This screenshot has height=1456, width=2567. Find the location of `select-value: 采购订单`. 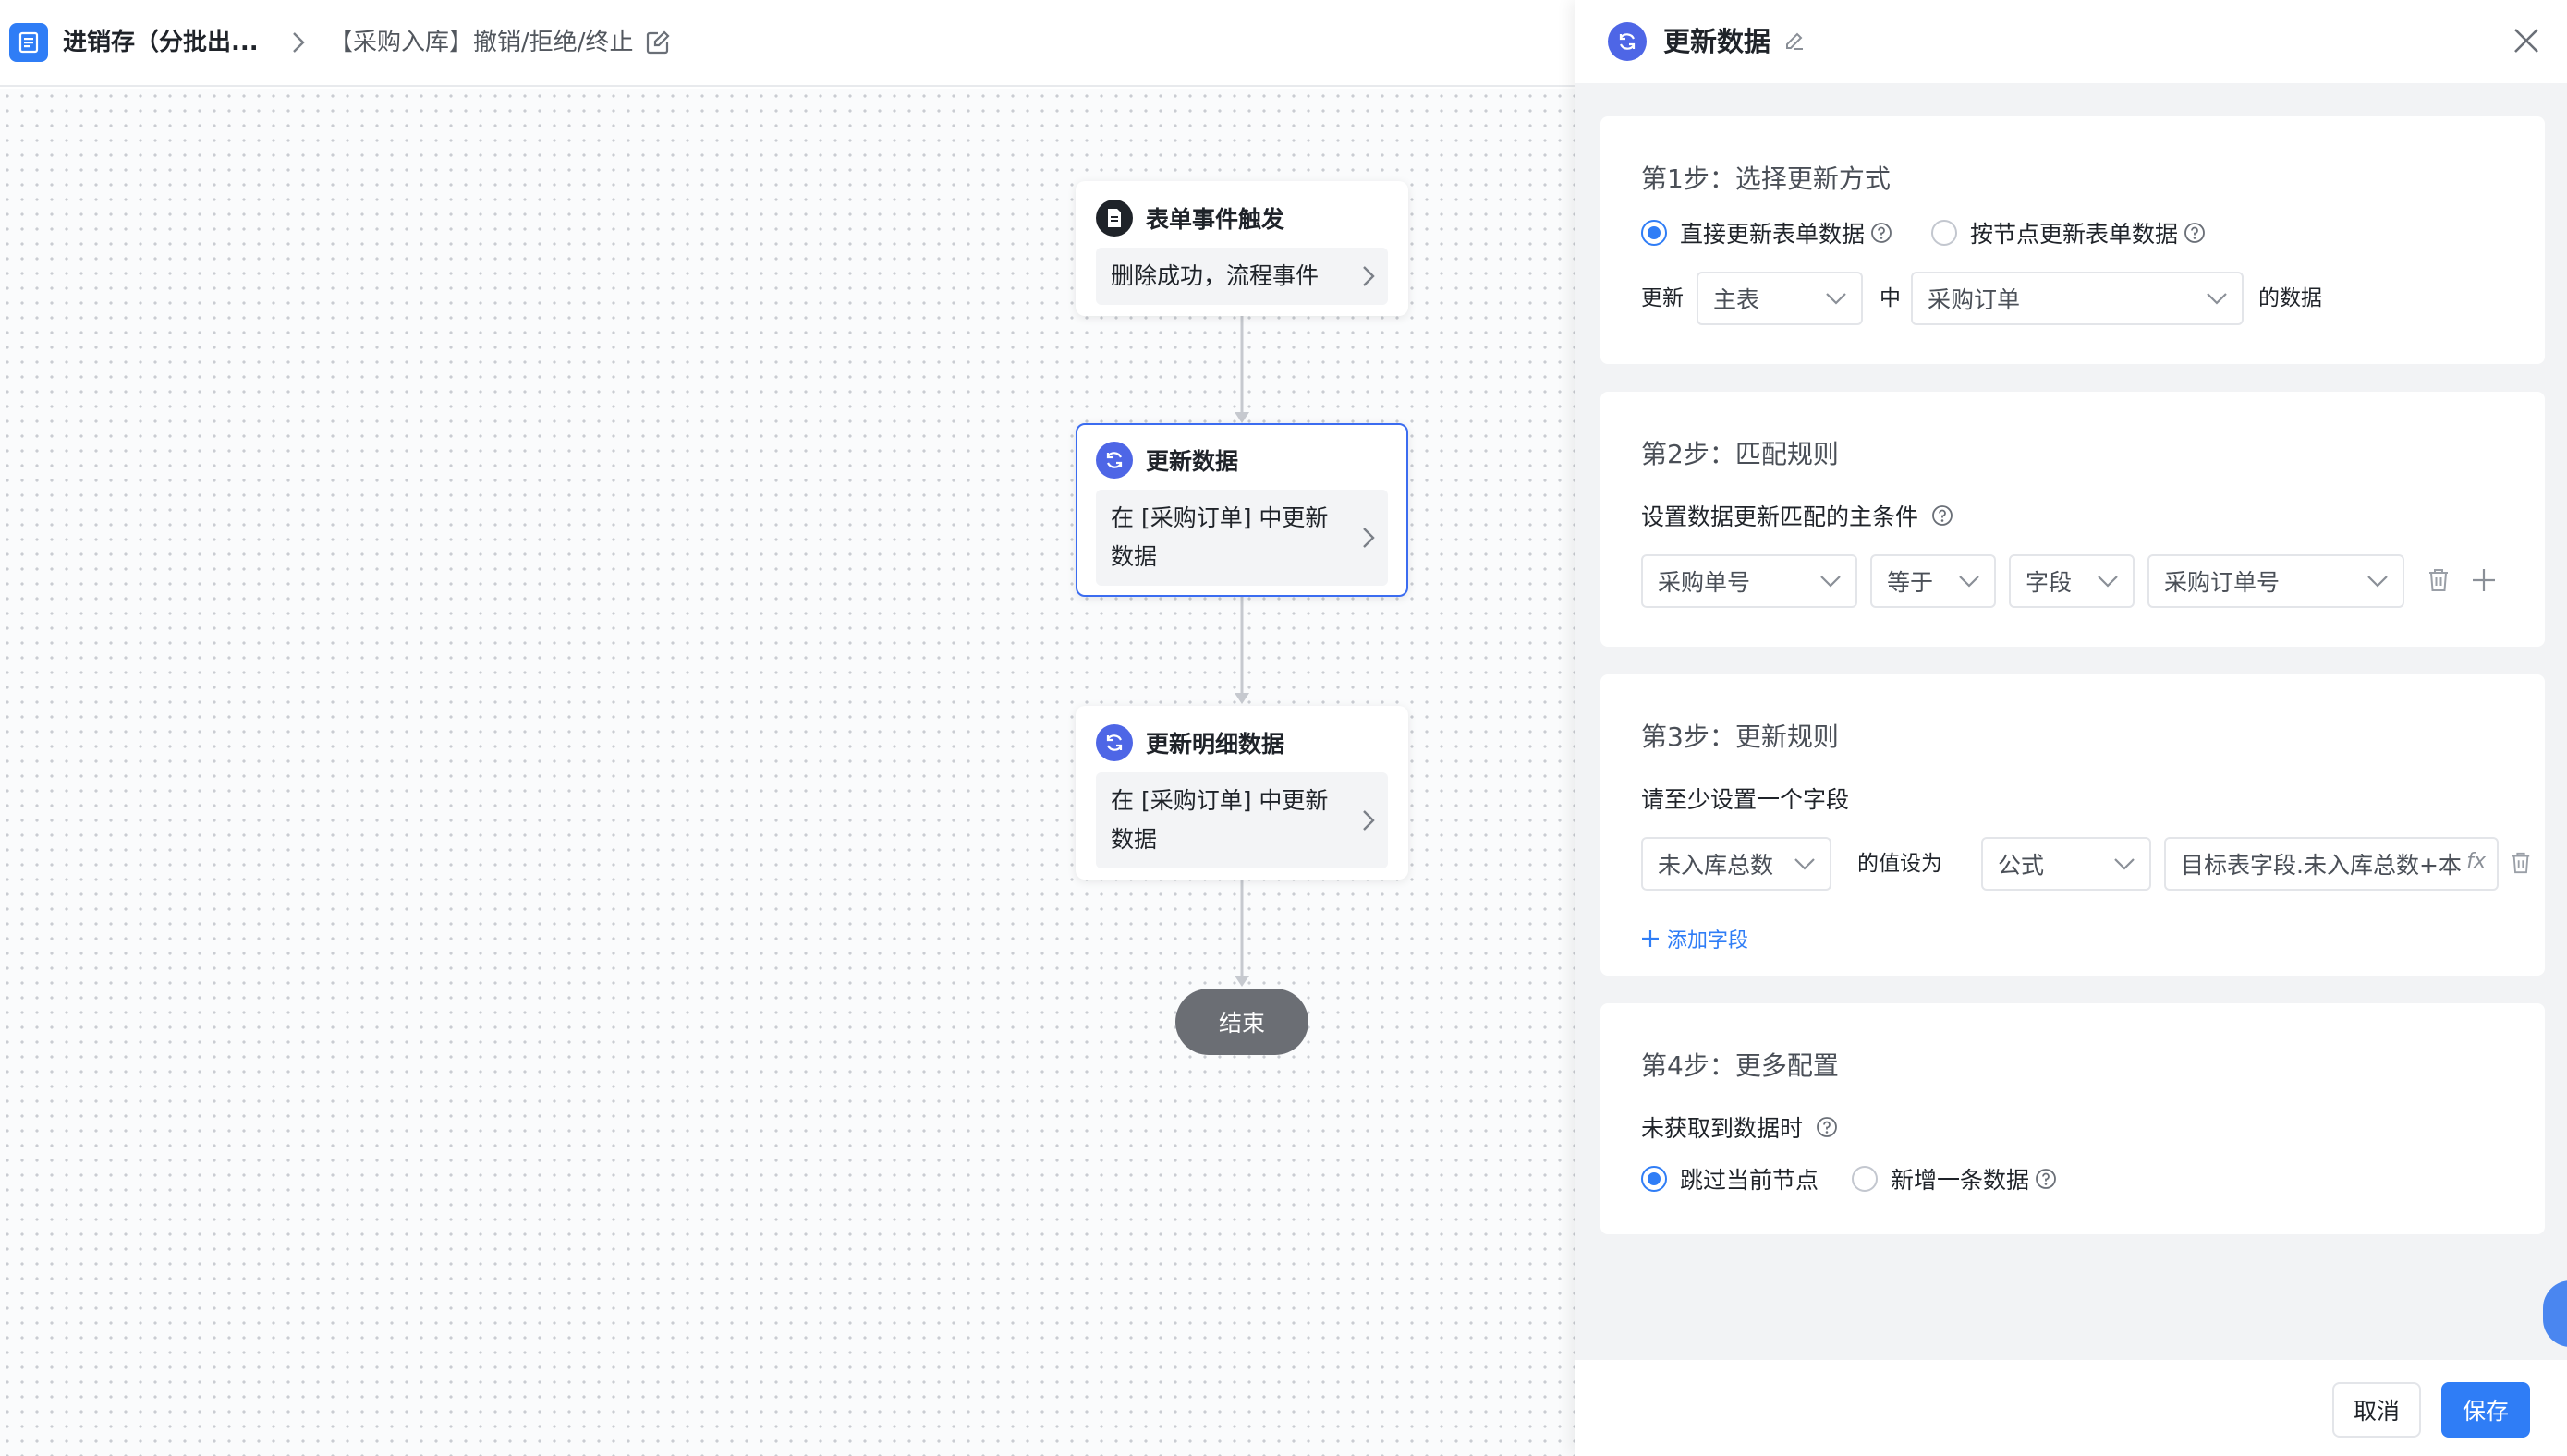

select-value: 采购订单 is located at coordinates (1975, 299).